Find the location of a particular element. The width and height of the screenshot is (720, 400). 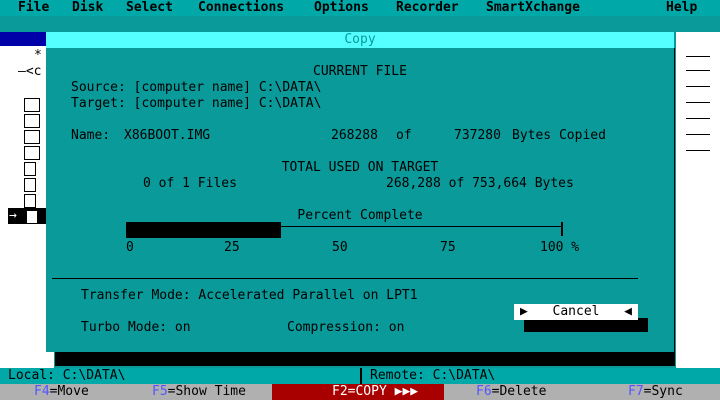

name-label: Name: is located at coordinates (91, 135).